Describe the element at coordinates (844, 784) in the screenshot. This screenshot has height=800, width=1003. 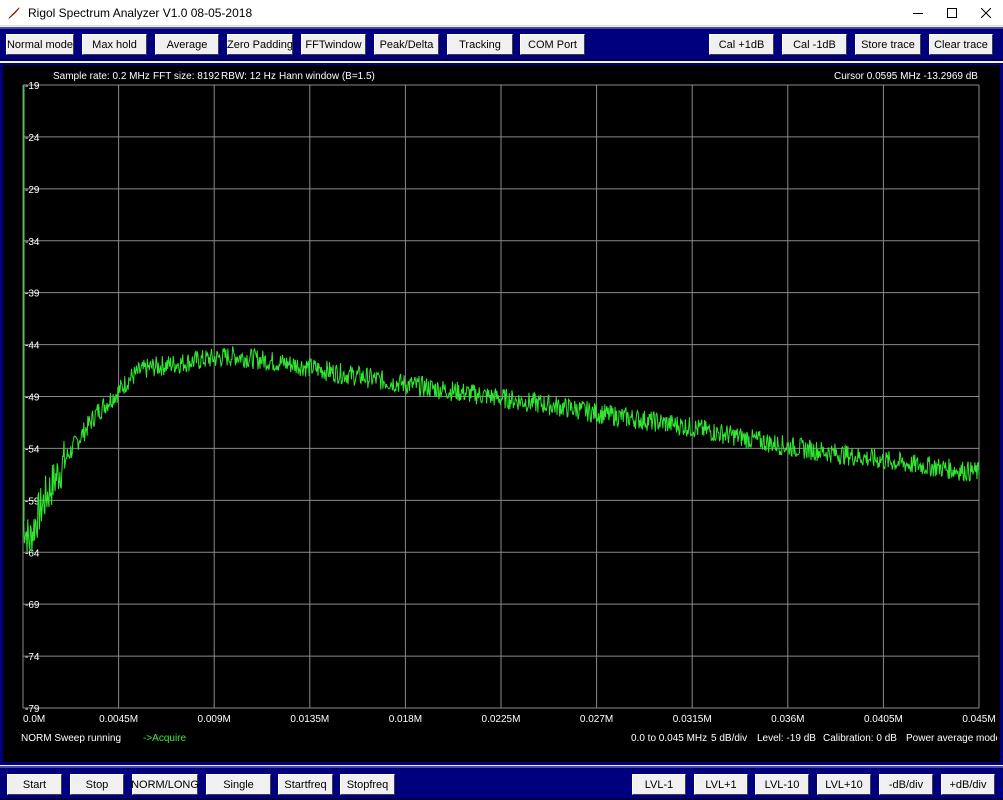
I see `lvl-plus-10-button: LVL+10` at that location.